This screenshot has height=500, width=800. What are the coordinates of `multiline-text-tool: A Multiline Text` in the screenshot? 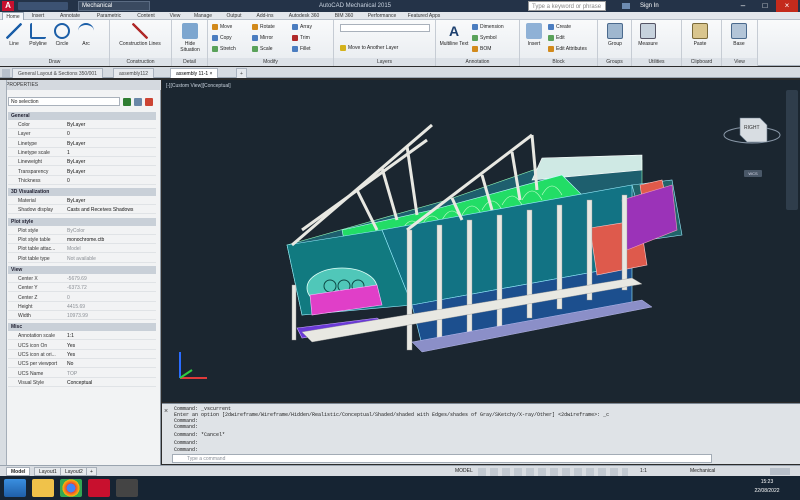 It's located at (454, 35).